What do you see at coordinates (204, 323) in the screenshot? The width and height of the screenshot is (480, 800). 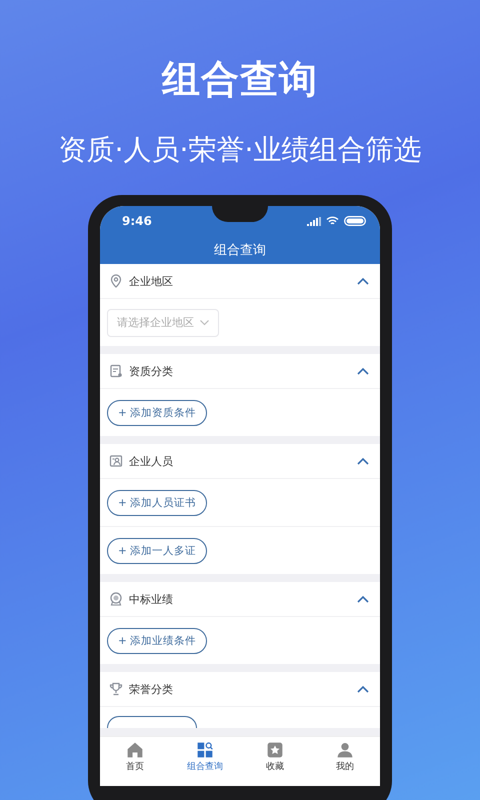 I see `chevron-down-icon` at bounding box center [204, 323].